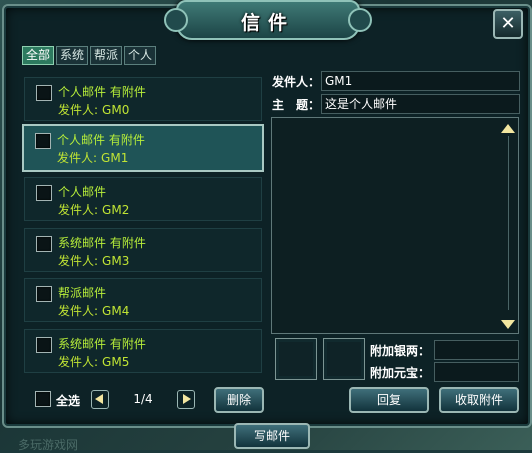 This screenshot has height=453, width=532. Describe the element at coordinates (116, 362) in the screenshot. I see `mail-sender: GM5` at that location.